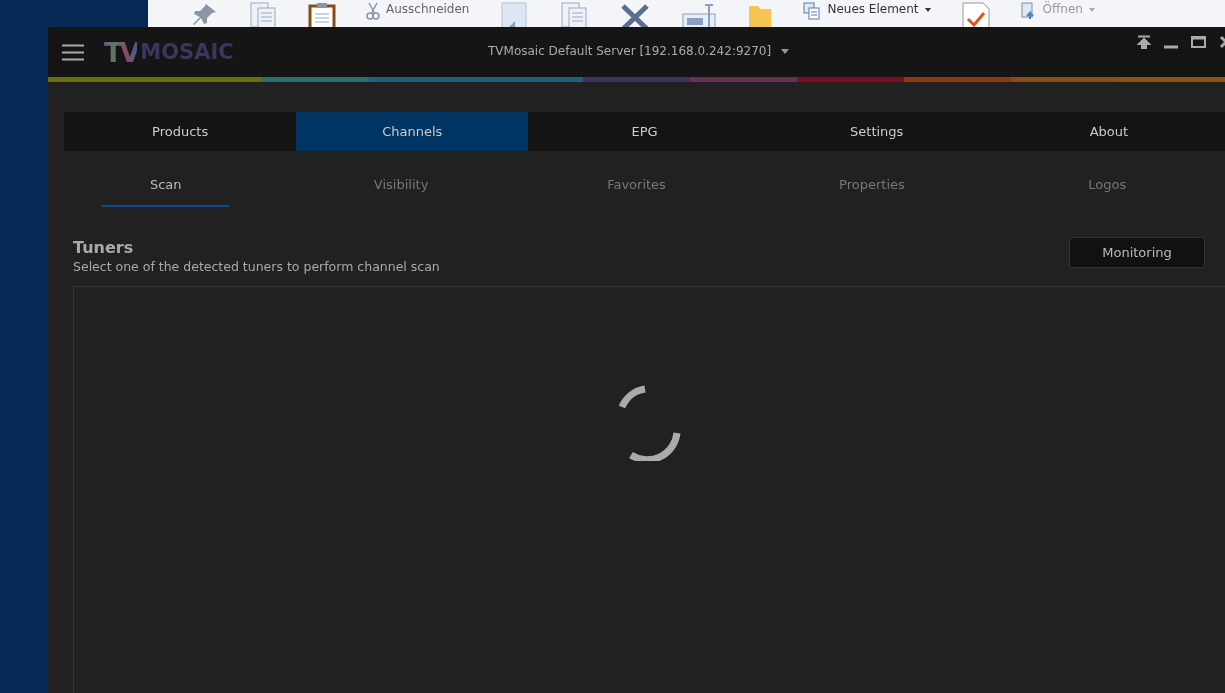 Image resolution: width=1225 pixels, height=693 pixels. Describe the element at coordinates (927, 10) in the screenshot. I see `caret-icon` at that location.